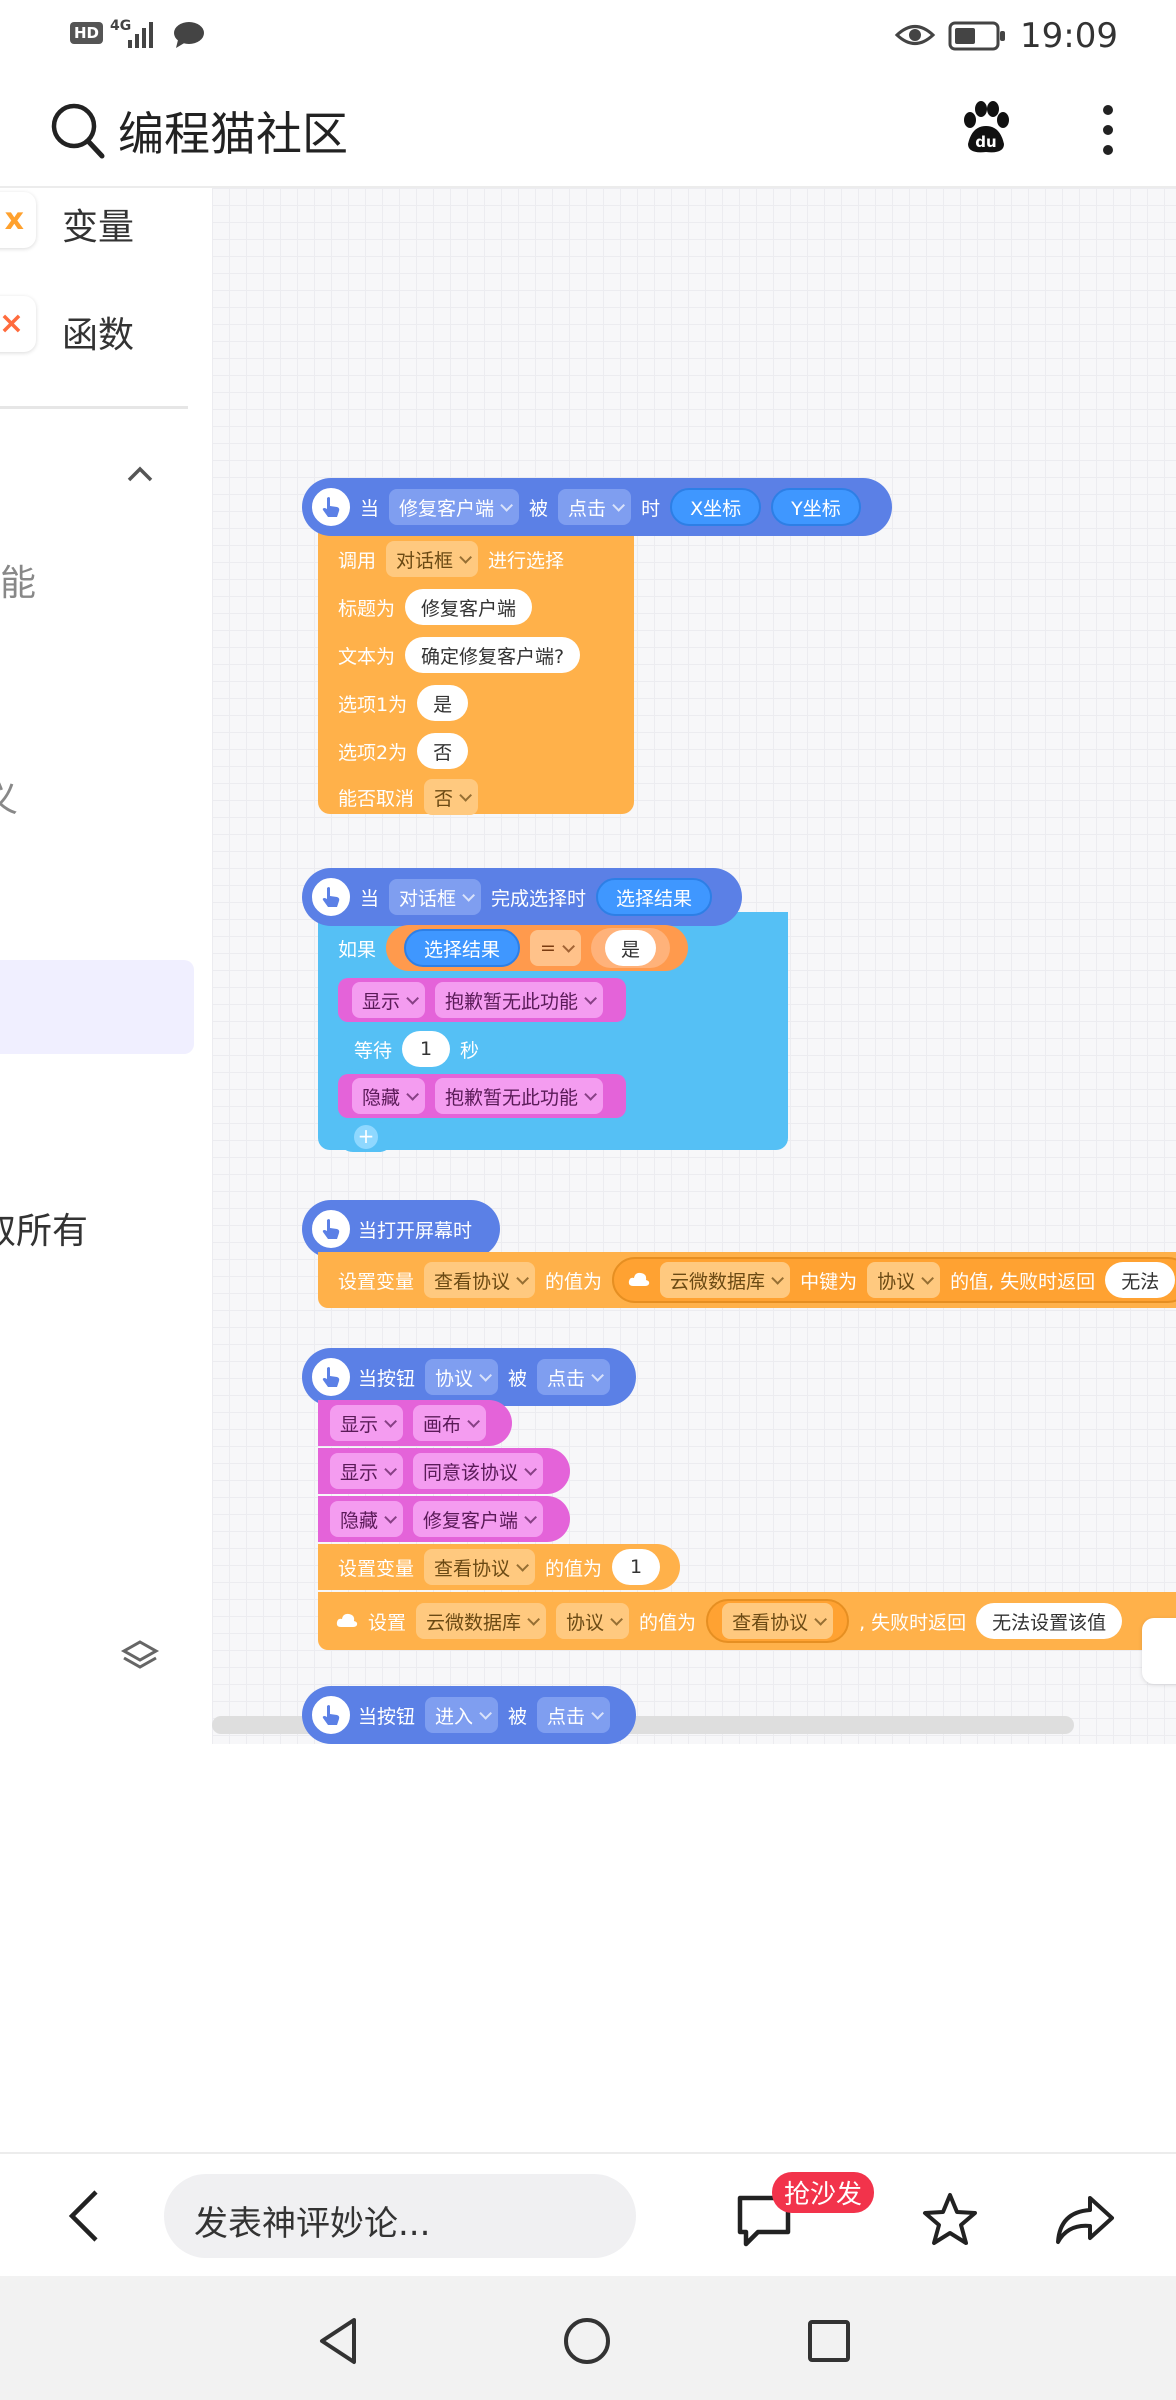  I want to click on hide-repair-row: 隐藏 修复客户端, so click(444, 1519).